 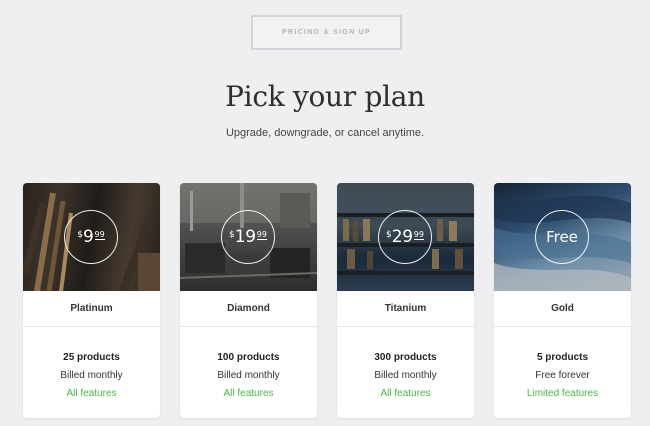 I want to click on plan-products: 5 products, so click(x=562, y=357).